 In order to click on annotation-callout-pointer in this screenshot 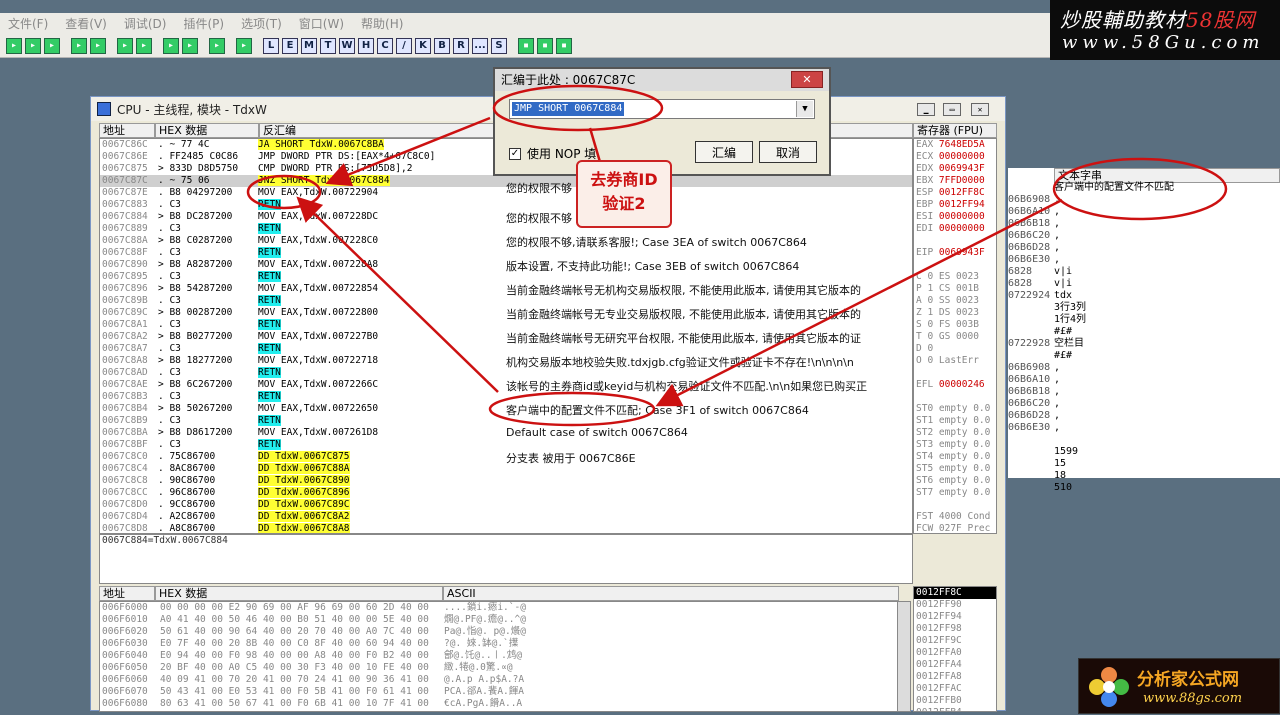, I will do `click(595, 145)`.